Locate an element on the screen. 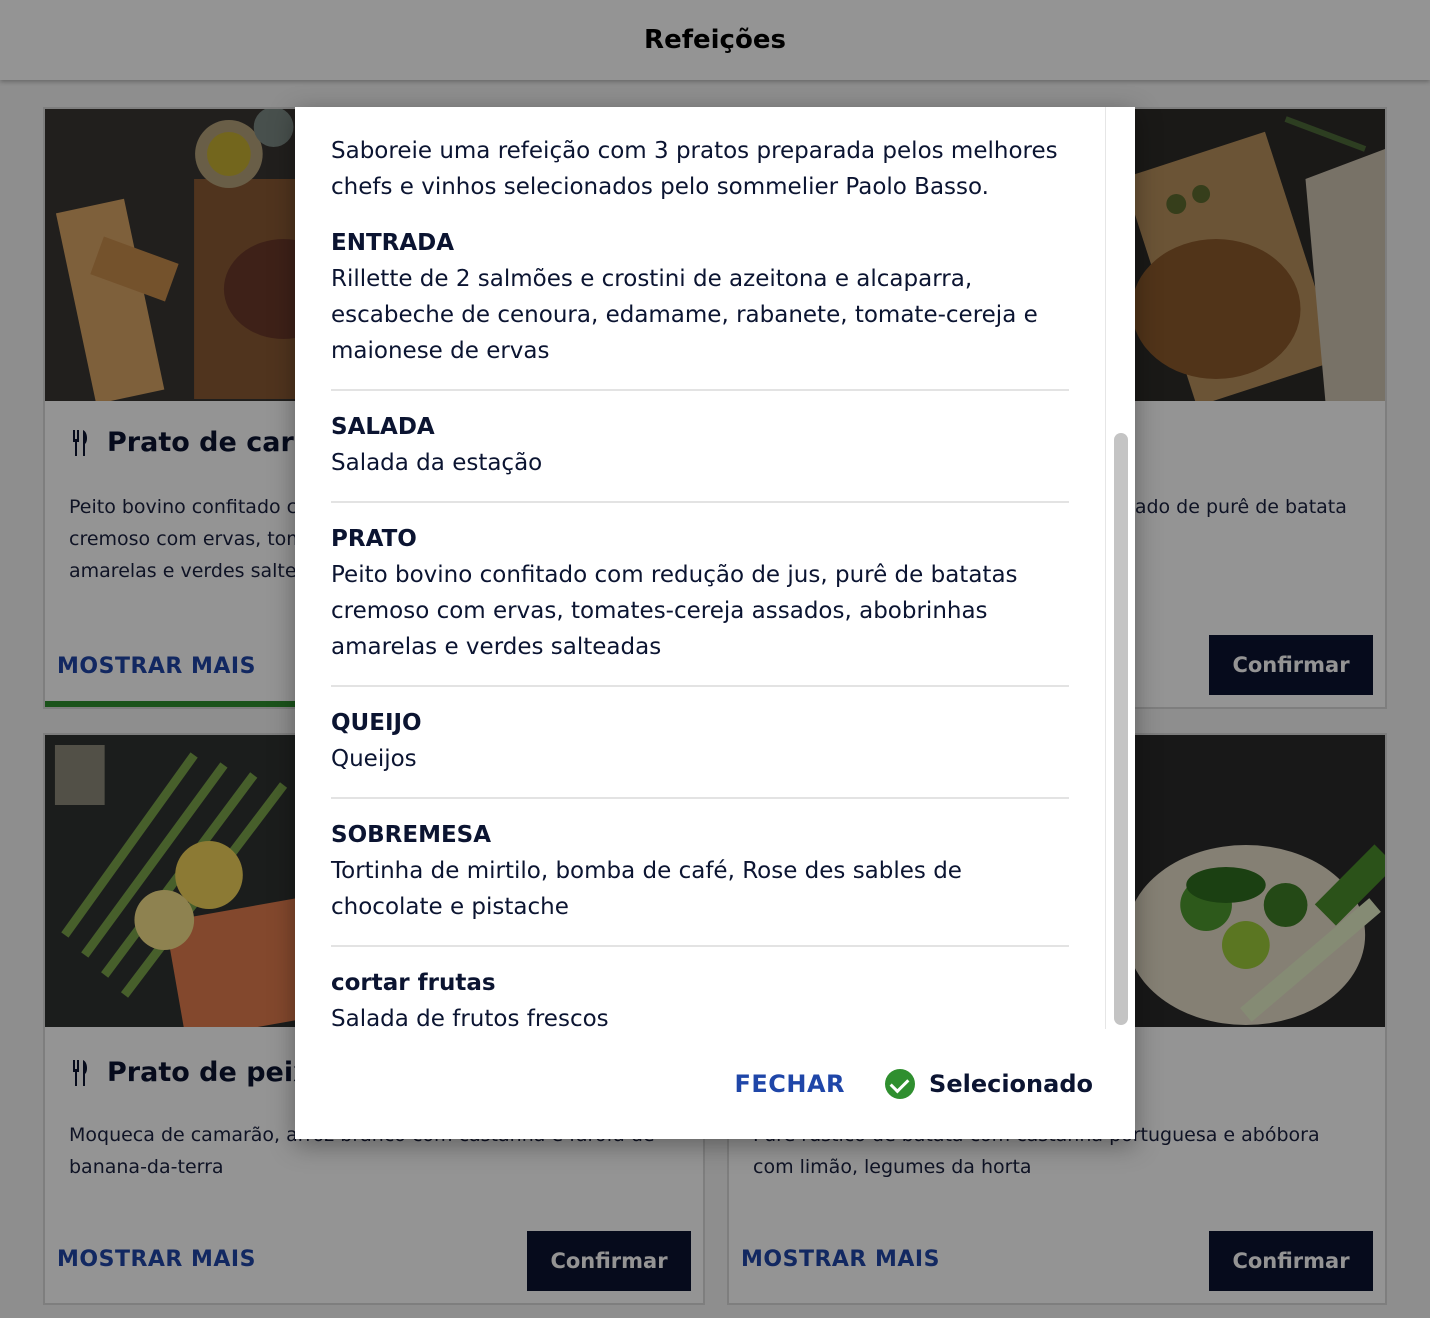  modal-scrollbar-thumb is located at coordinates (1121, 729).